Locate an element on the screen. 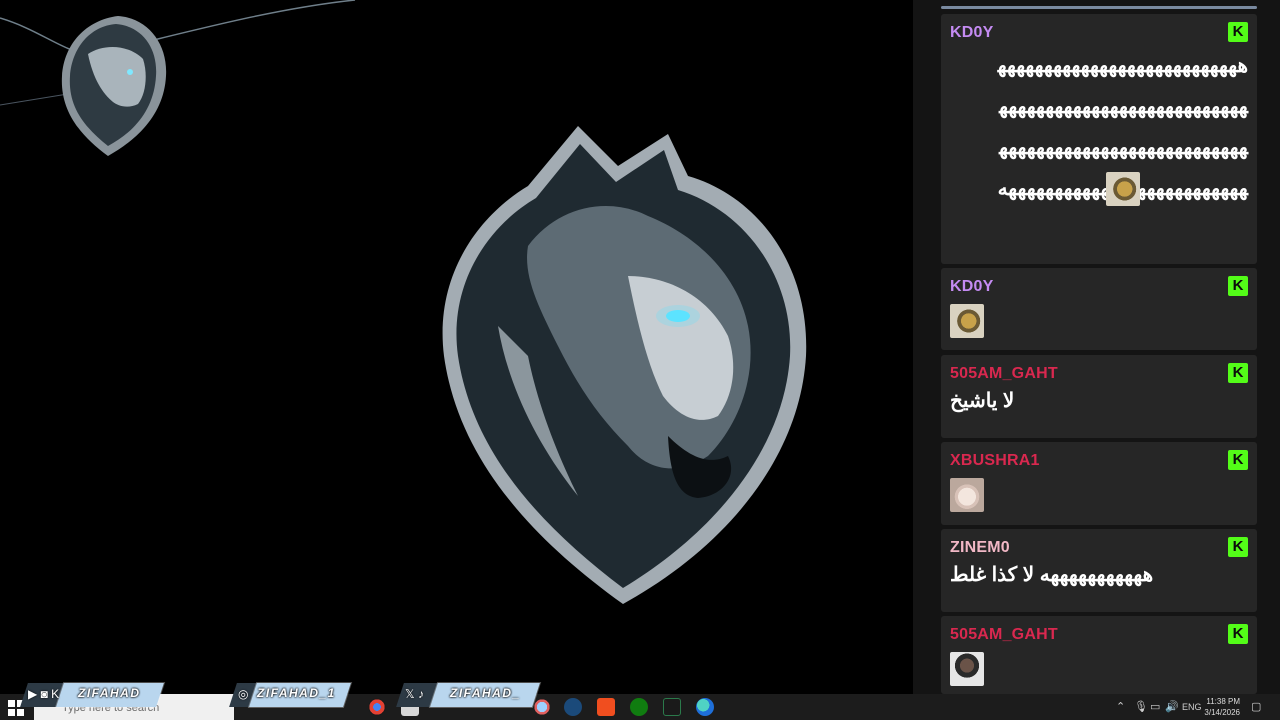 The width and height of the screenshot is (1280, 720). chat-message: KD0Y K is located at coordinates (1099, 309).